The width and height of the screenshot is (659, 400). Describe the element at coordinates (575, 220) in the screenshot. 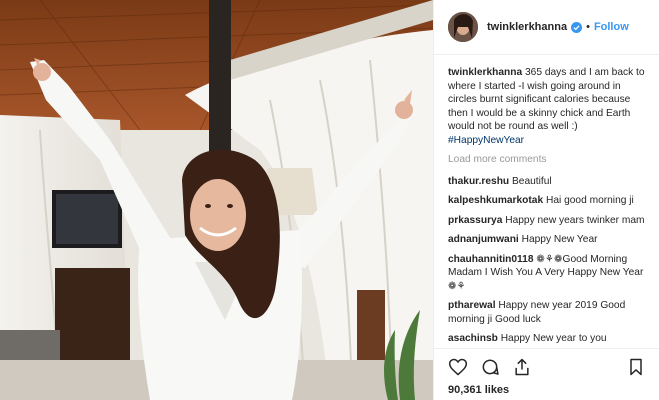

I see `comment-text: Happy new years twinker mam` at that location.